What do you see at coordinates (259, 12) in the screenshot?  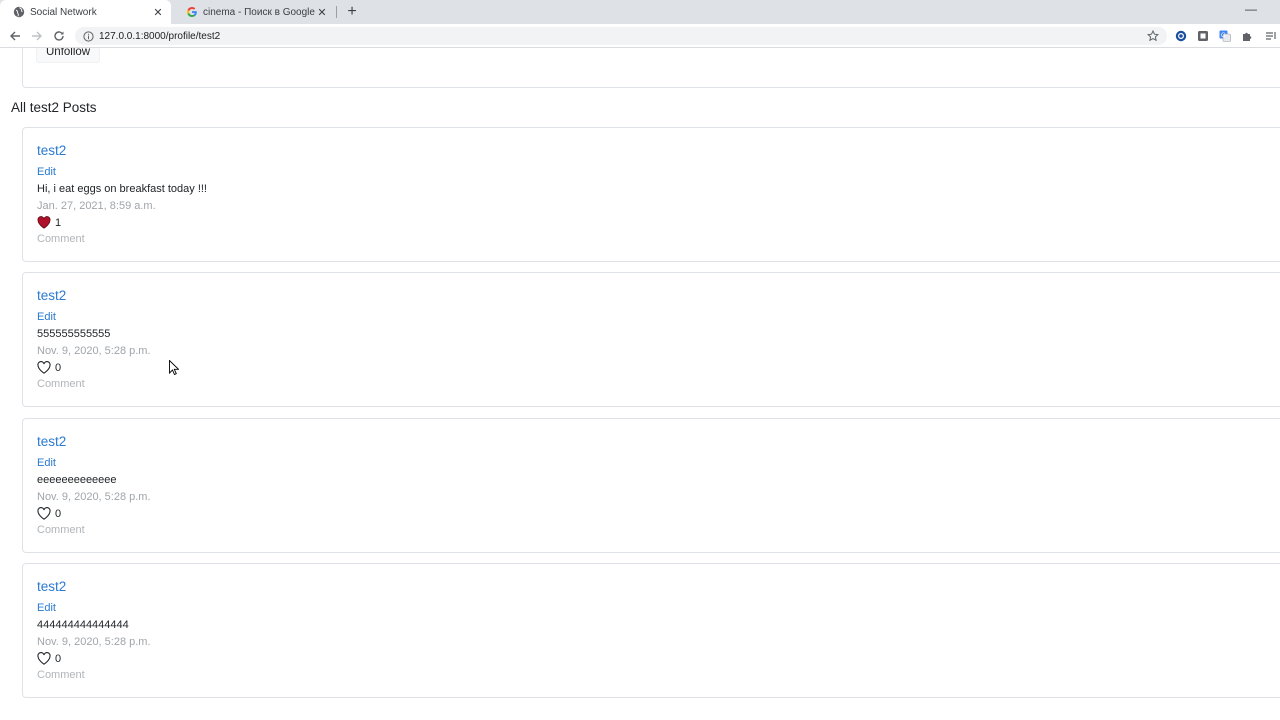 I see `tab-title: cinema - Поиск в Google` at bounding box center [259, 12].